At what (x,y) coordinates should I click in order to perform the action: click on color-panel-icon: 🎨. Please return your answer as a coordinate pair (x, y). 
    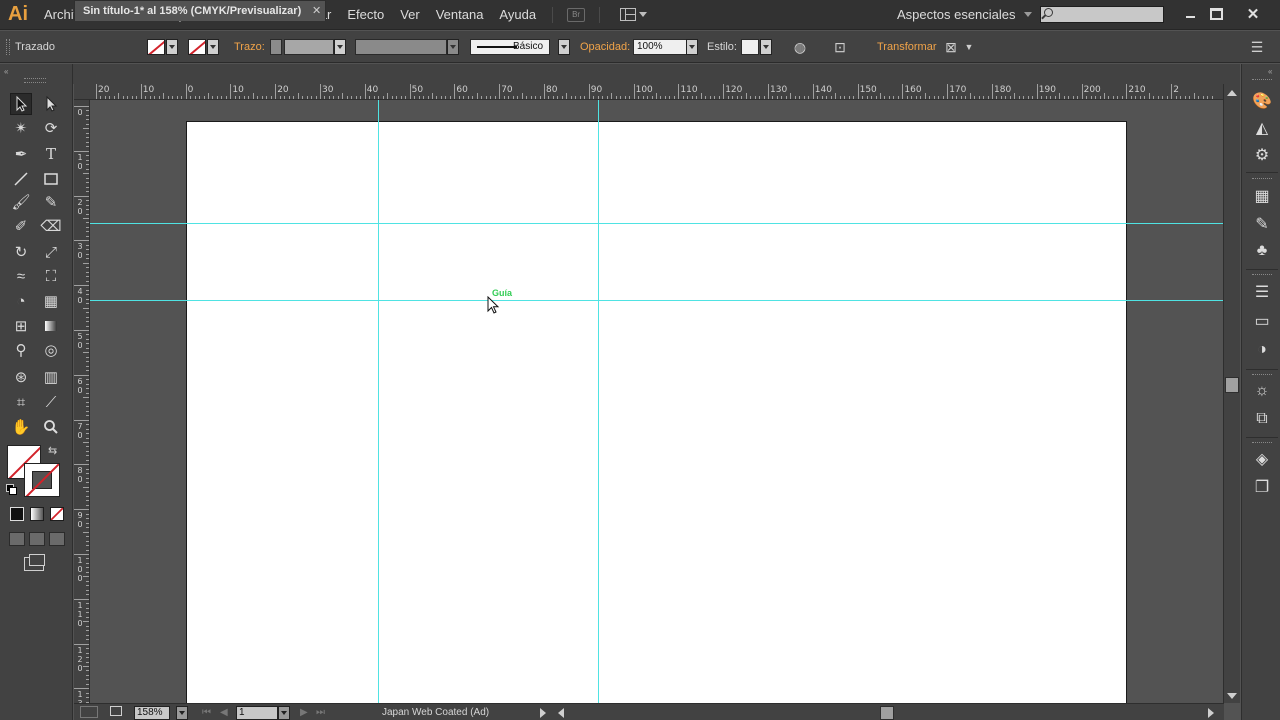
    Looking at the image, I should click on (1262, 101).